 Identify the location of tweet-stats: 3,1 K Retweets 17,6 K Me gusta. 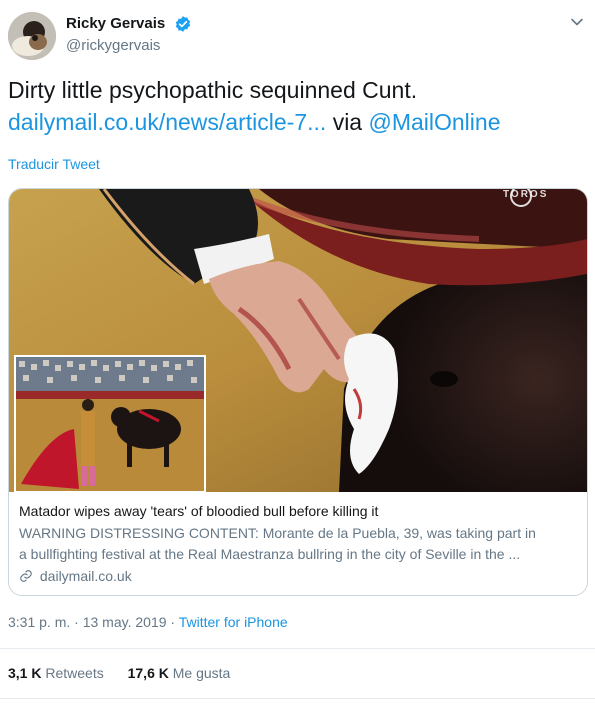
(129, 673).